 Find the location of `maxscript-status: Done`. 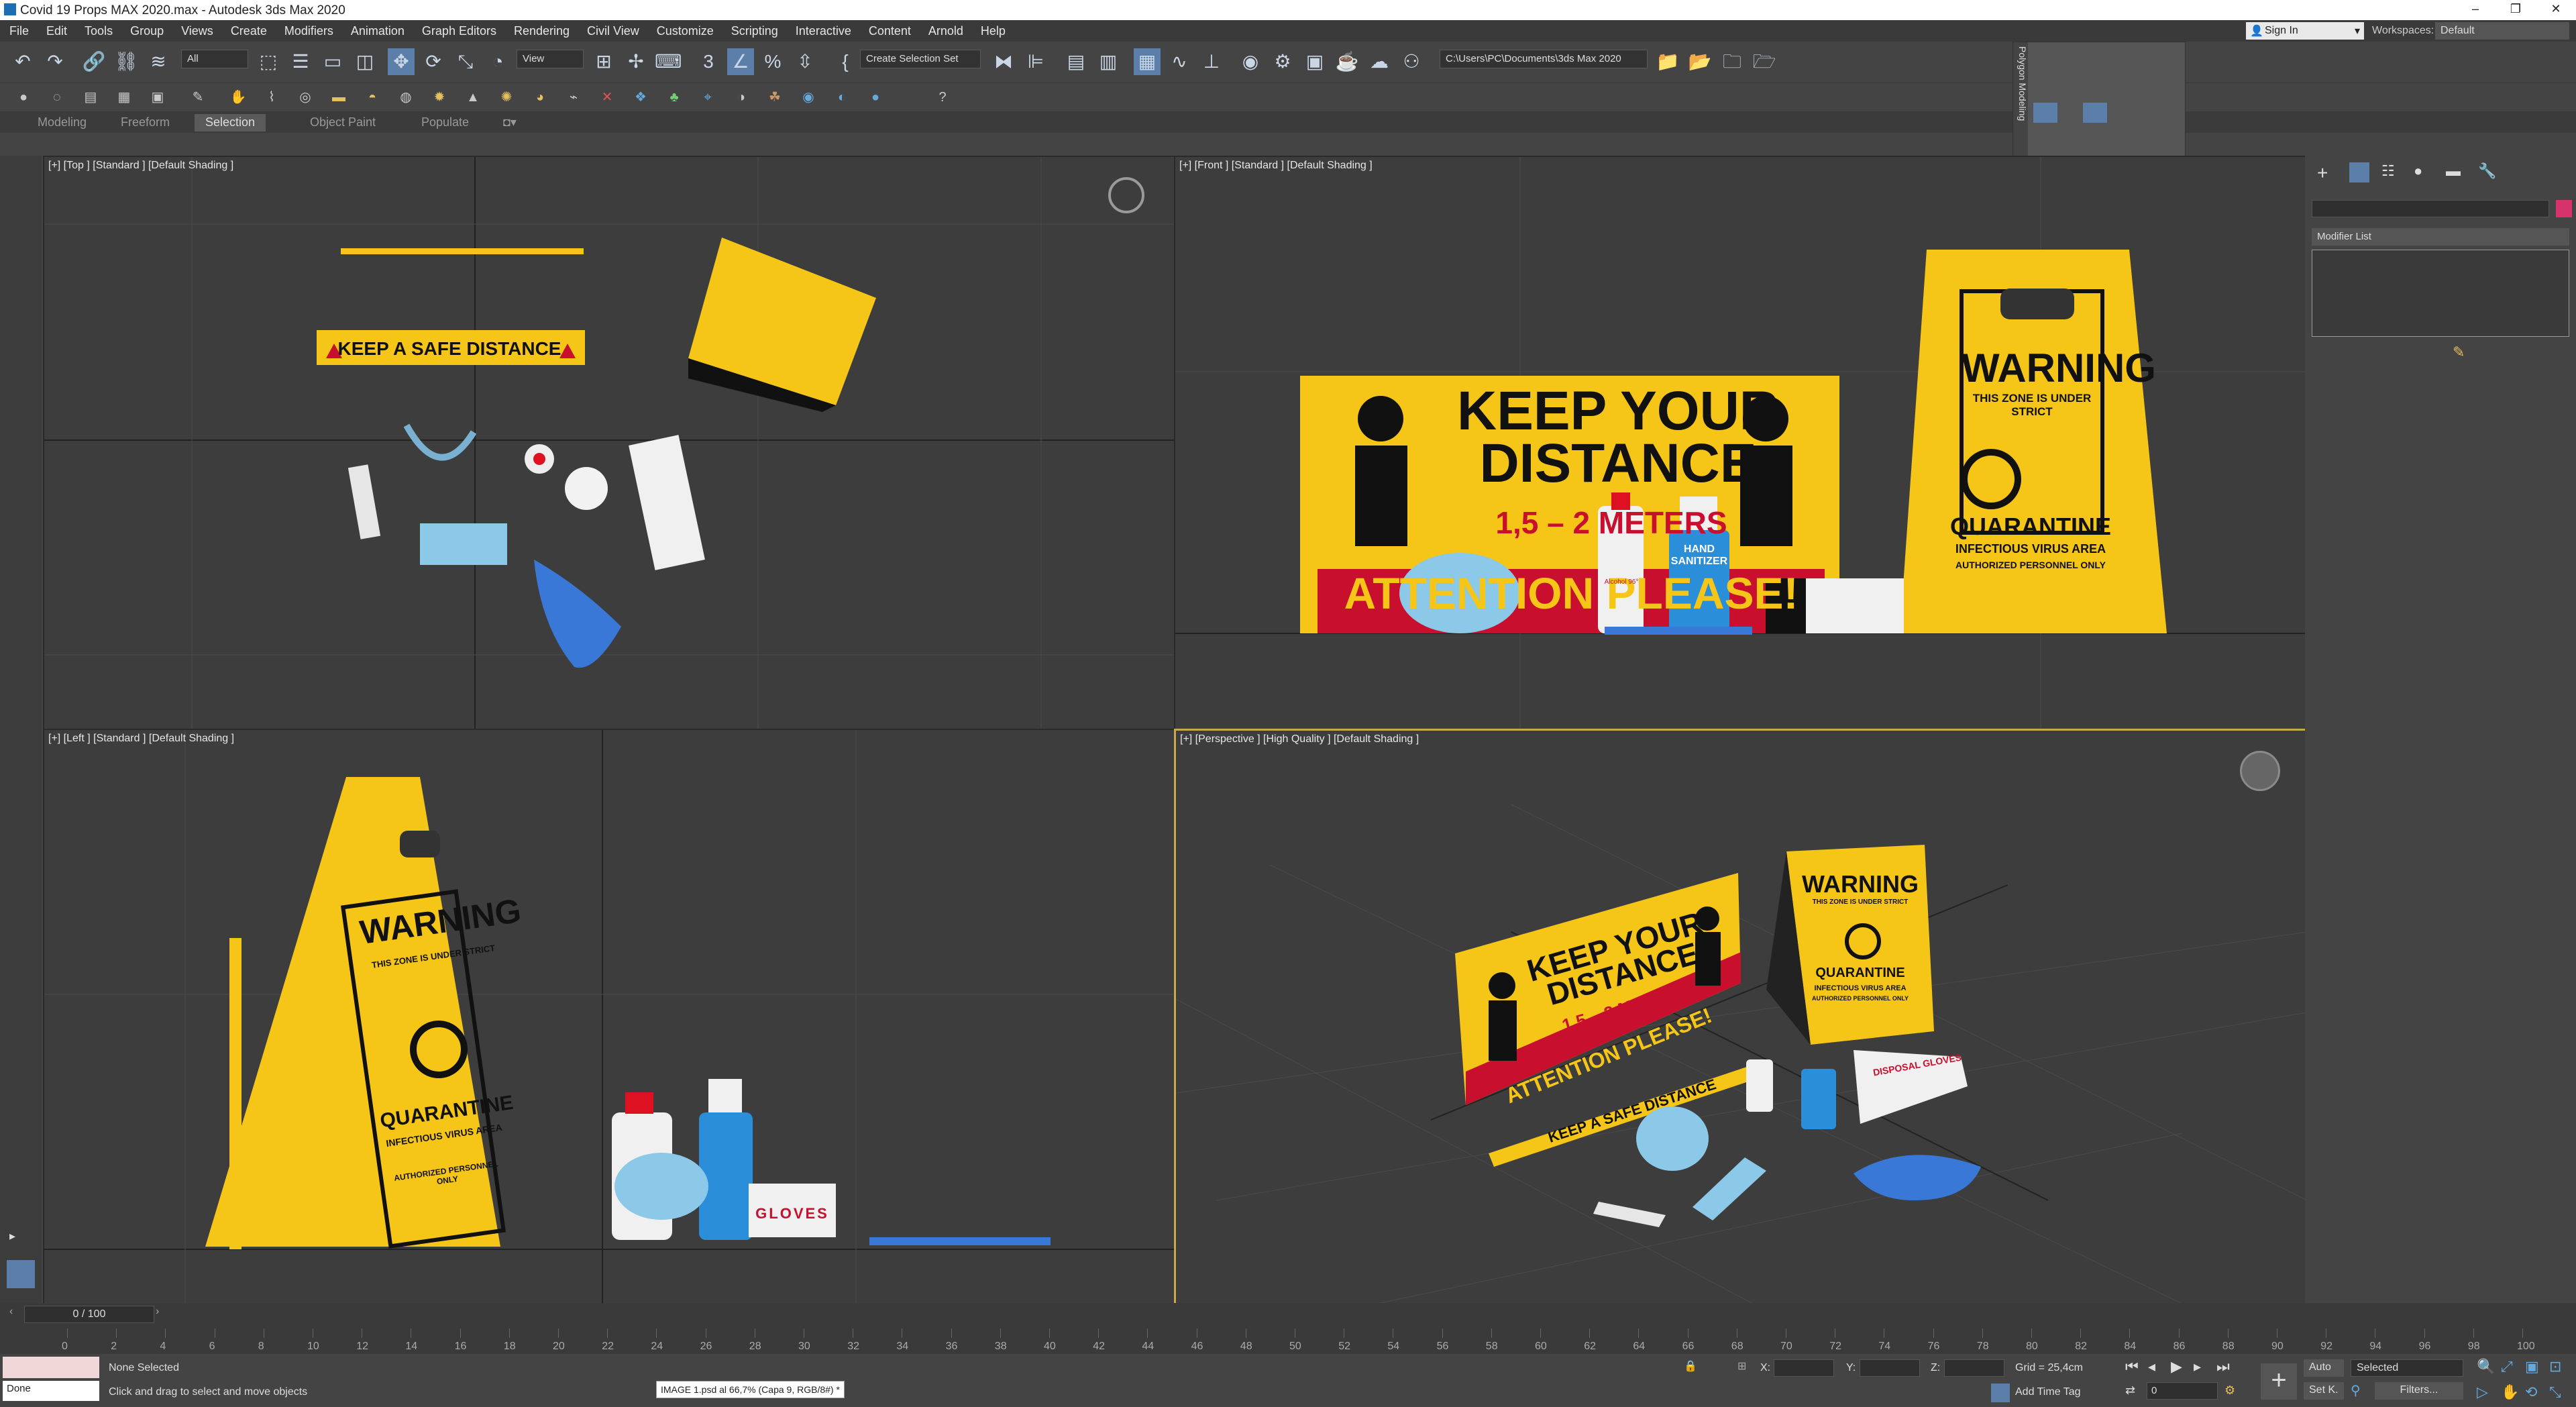

maxscript-status: Done is located at coordinates (51, 1391).